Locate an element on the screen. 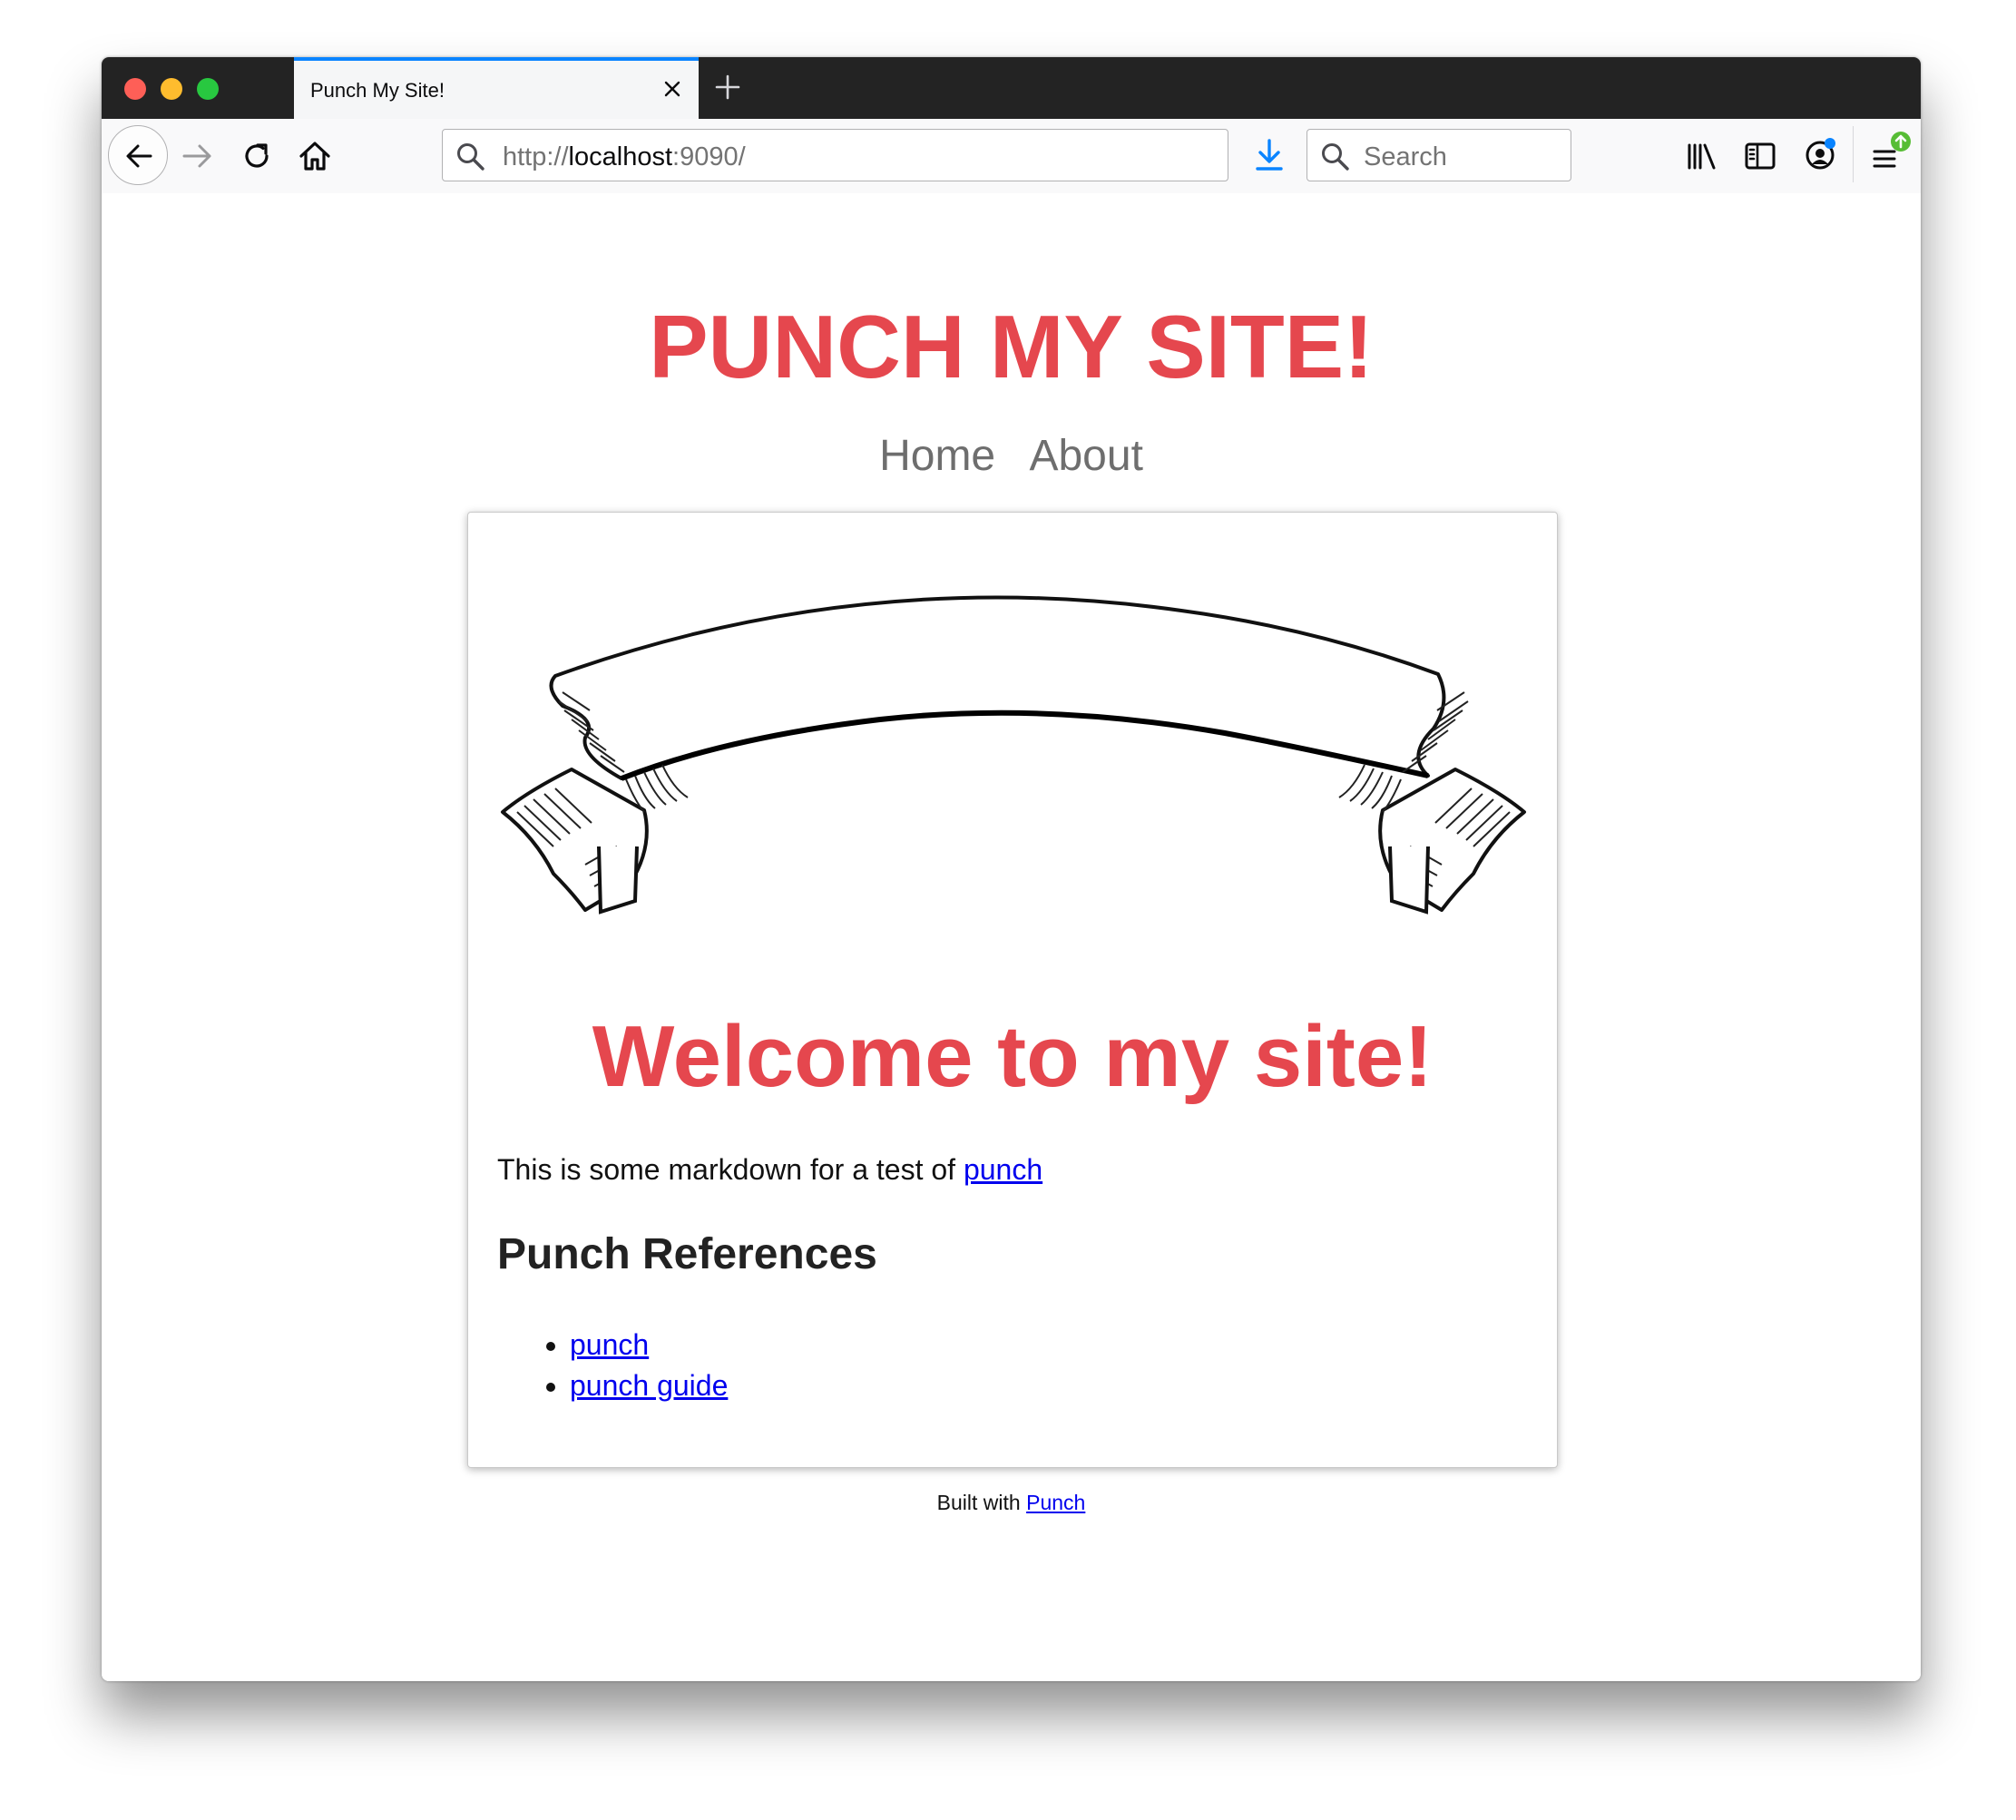  forward-arrow-icon is located at coordinates (197, 156).